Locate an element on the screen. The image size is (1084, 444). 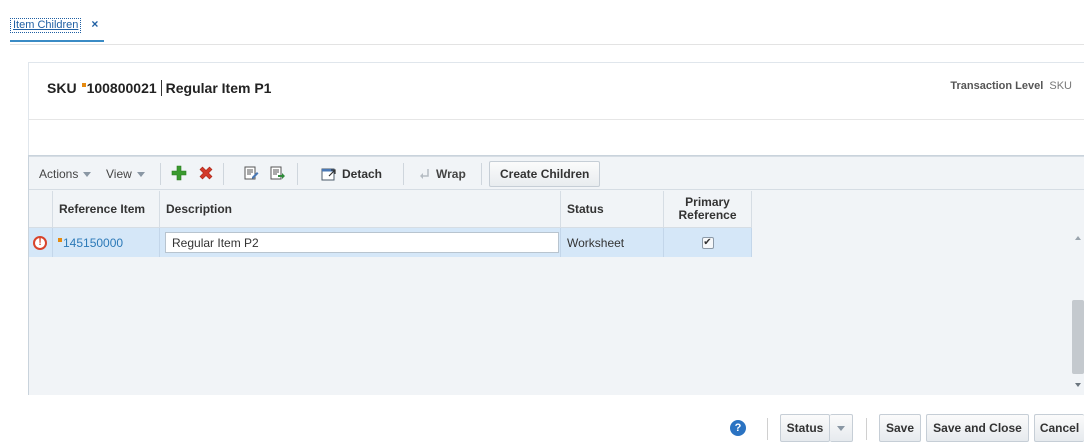
tab-label: Item Children is located at coordinates (46, 25).